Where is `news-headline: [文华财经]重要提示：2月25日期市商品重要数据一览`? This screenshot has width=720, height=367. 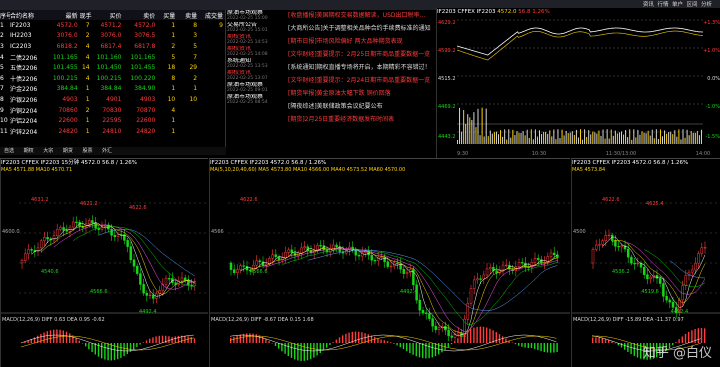 news-headline: [文华财经]重要提示：2月25日期市商品重要数据一览 is located at coordinates (360, 55).